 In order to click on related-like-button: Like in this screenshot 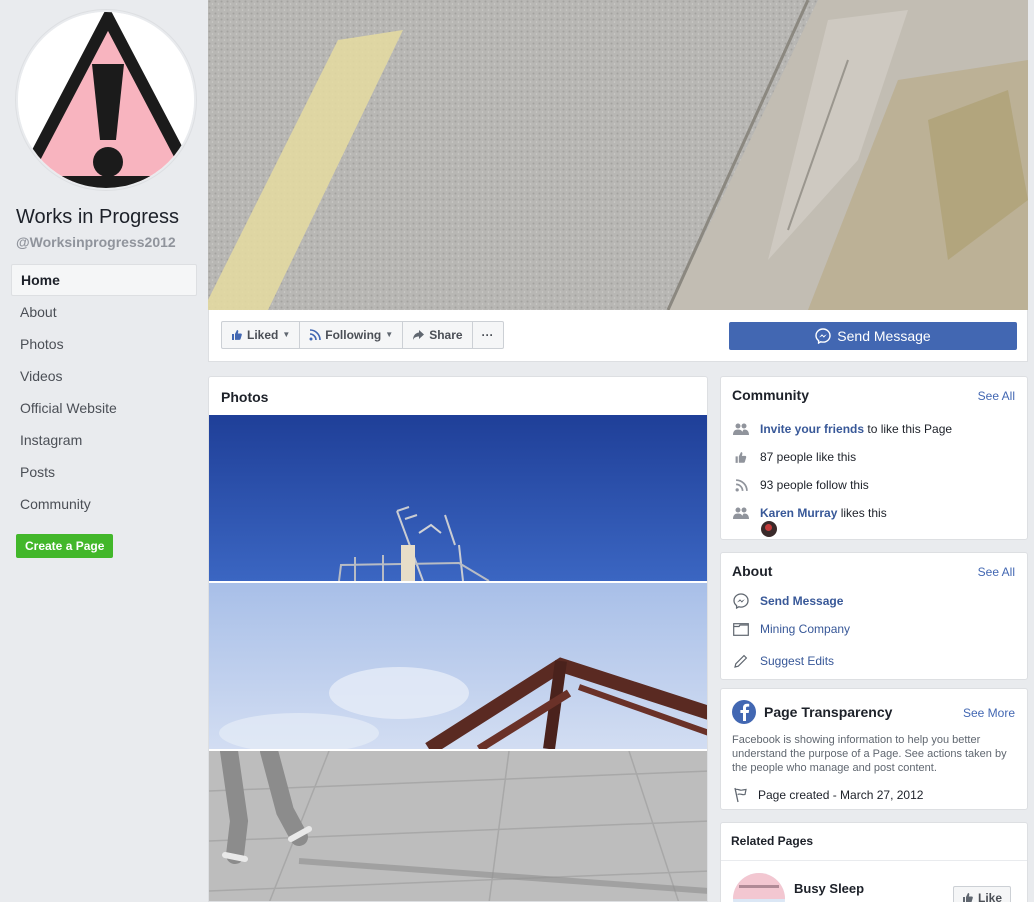, I will do `click(982, 894)`.